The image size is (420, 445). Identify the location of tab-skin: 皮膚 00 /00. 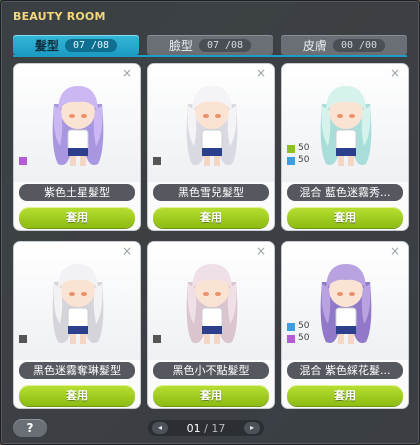
(344, 45).